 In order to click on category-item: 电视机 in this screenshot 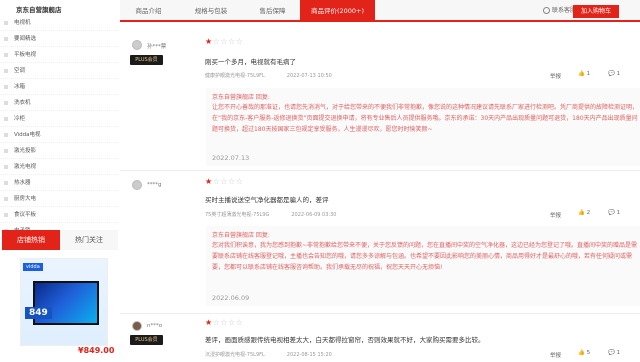, I will do `click(59, 23)`.